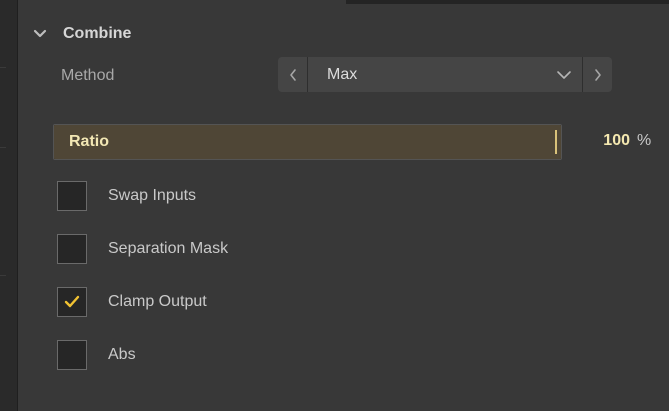  I want to click on ratio-slider: Ratio, so click(307, 142).